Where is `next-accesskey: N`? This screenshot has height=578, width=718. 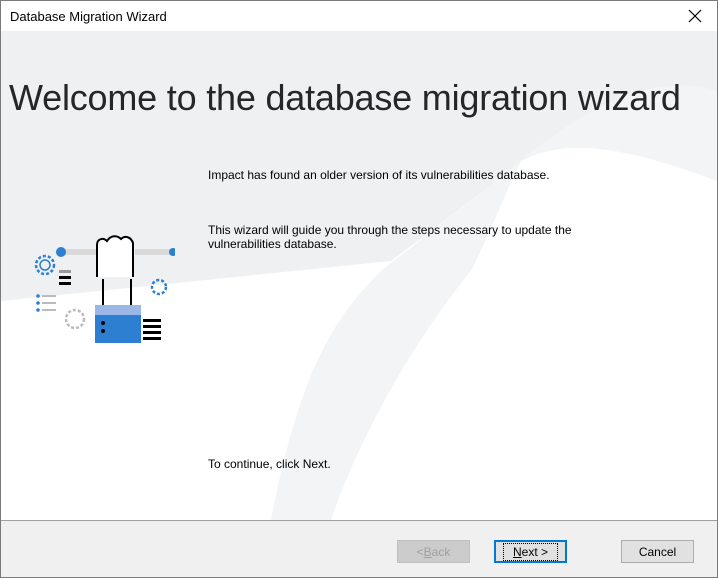 next-accesskey: N is located at coordinates (517, 551).